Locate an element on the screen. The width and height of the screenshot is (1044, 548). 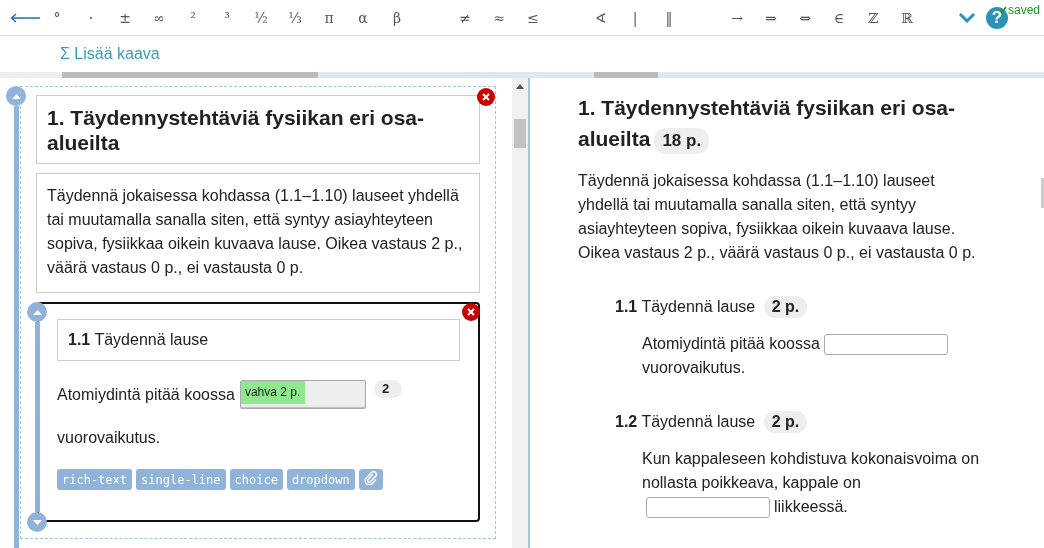
move-down-button is located at coordinates (37, 522).